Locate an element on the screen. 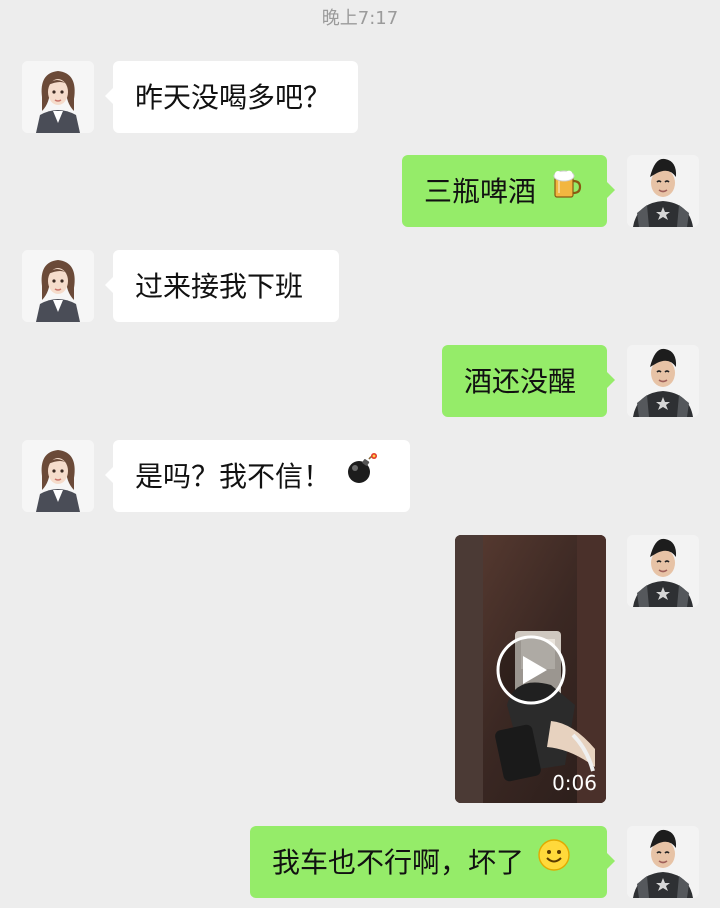  message-text: 三瓶啤酒 is located at coordinates (480, 191).